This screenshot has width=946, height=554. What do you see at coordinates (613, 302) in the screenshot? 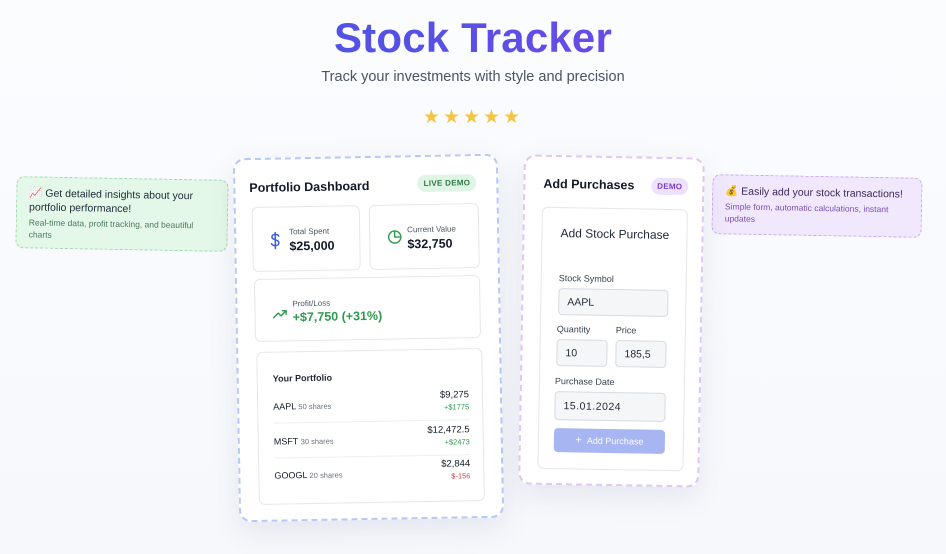
I see `stock-symbol-input: AAPL` at bounding box center [613, 302].